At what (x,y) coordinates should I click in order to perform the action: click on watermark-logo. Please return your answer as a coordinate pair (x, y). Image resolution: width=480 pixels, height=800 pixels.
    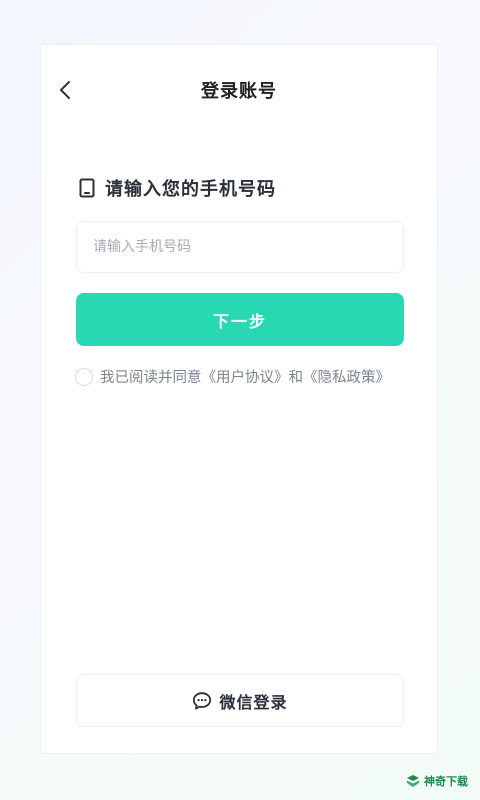
    Looking at the image, I should click on (413, 781).